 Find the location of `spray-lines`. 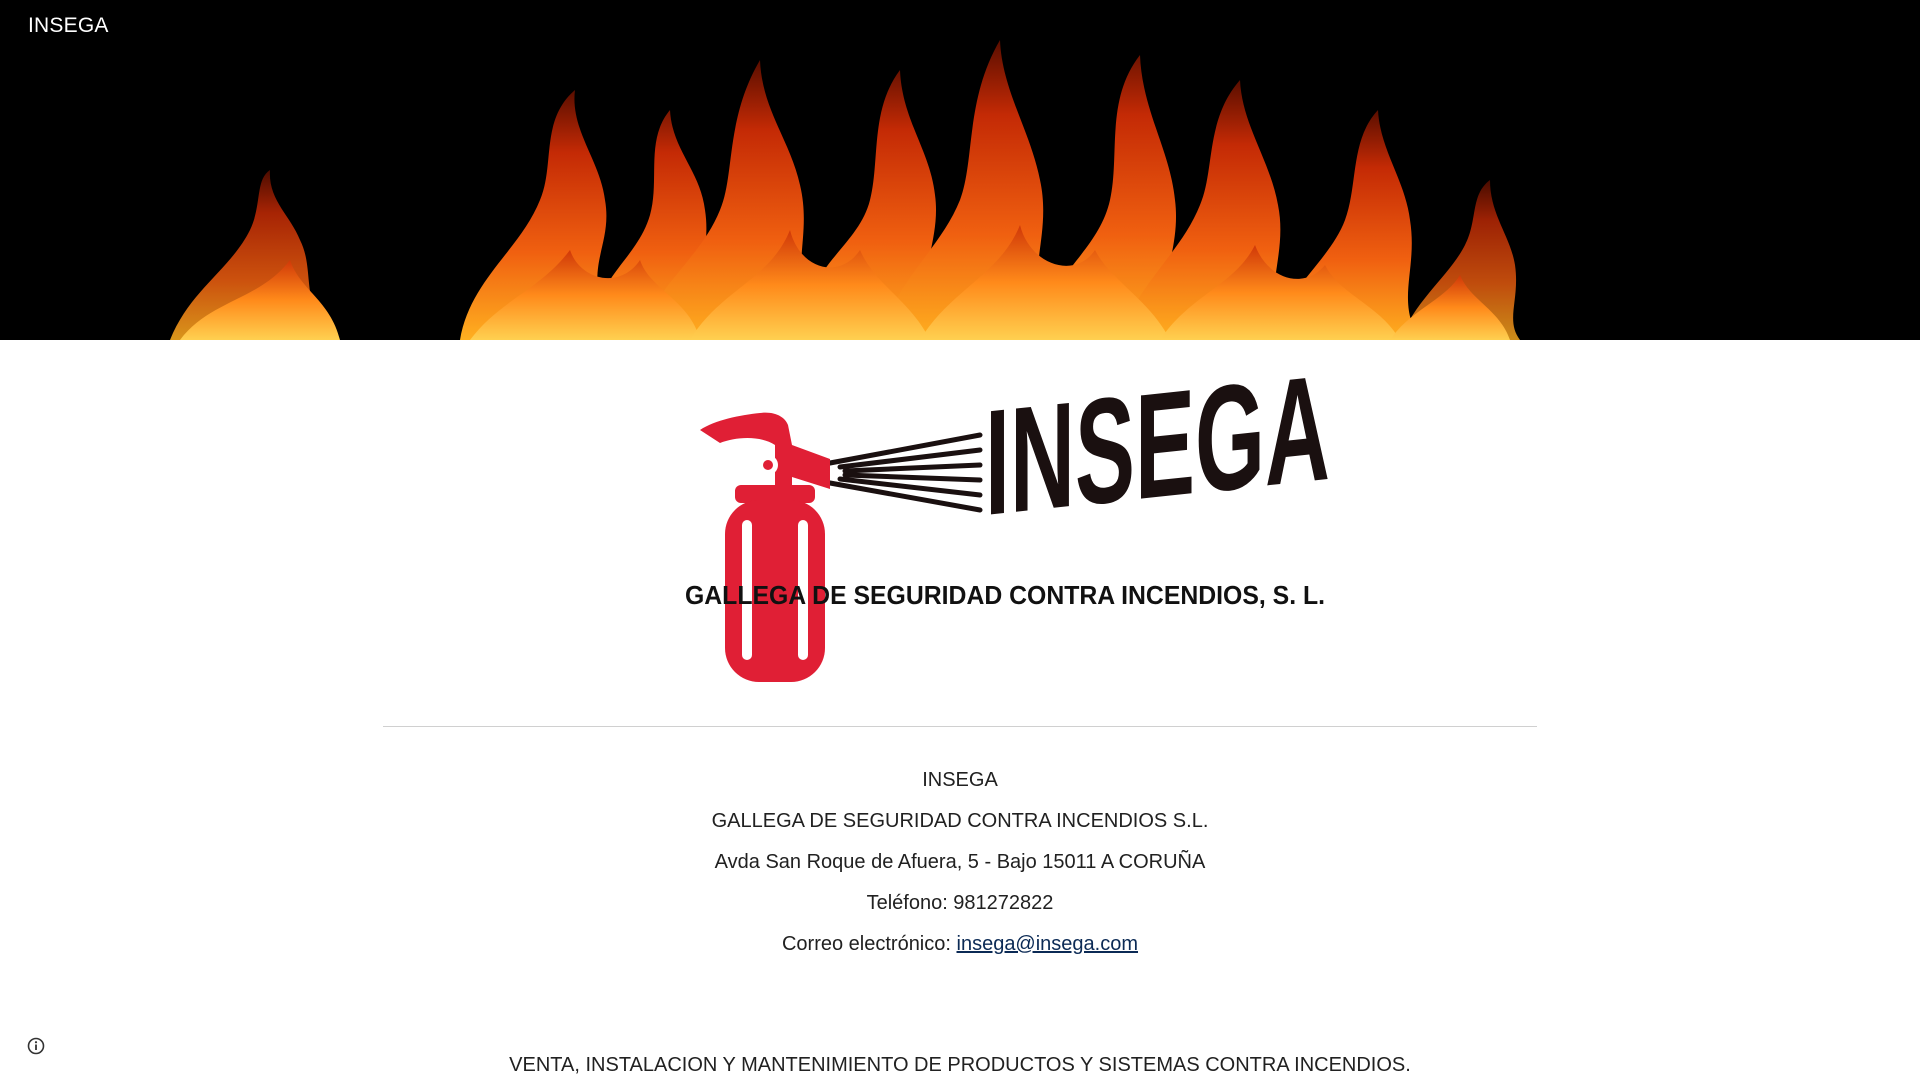

spray-lines is located at coordinates (905, 472).